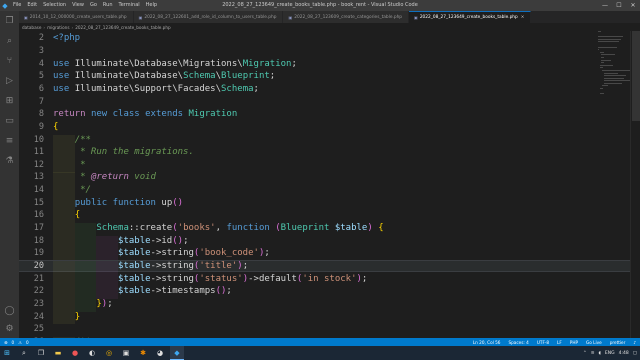  I want to click on end-of-line: LF, so click(559, 342).